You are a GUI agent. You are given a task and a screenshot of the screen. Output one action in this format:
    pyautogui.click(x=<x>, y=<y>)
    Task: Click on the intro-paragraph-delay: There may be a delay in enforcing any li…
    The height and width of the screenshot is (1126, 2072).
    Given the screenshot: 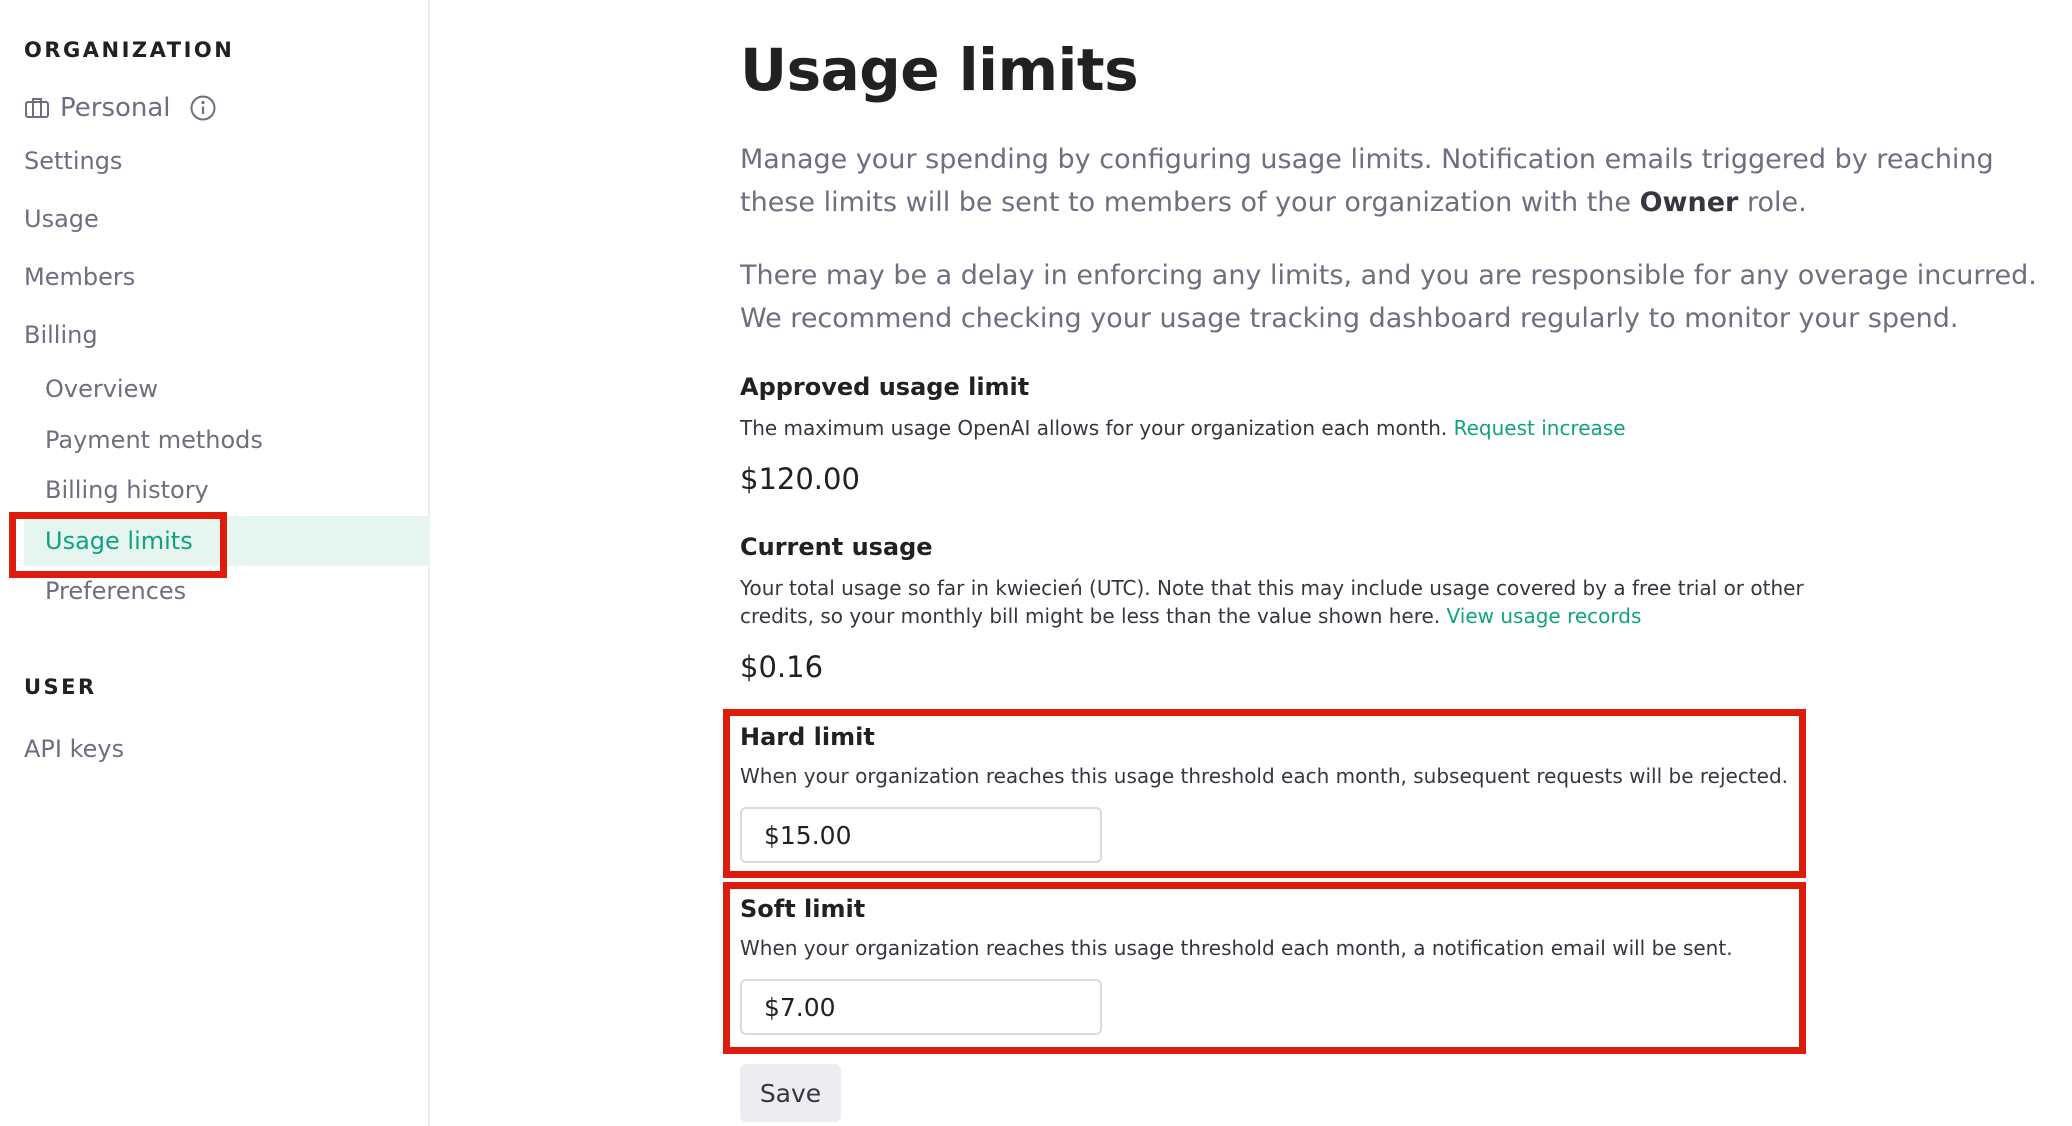 What is the action you would take?
    pyautogui.click(x=1388, y=297)
    